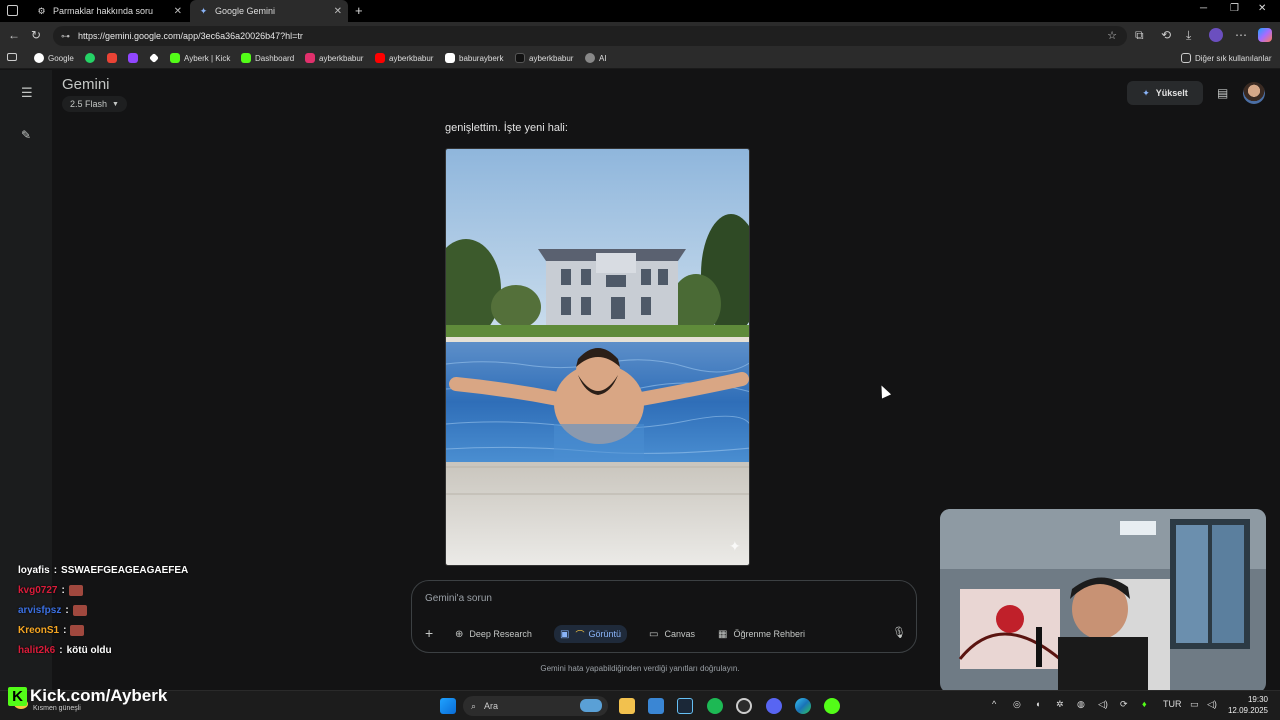  Describe the element at coordinates (12, 10) in the screenshot. I see `window-menu-icon` at that location.